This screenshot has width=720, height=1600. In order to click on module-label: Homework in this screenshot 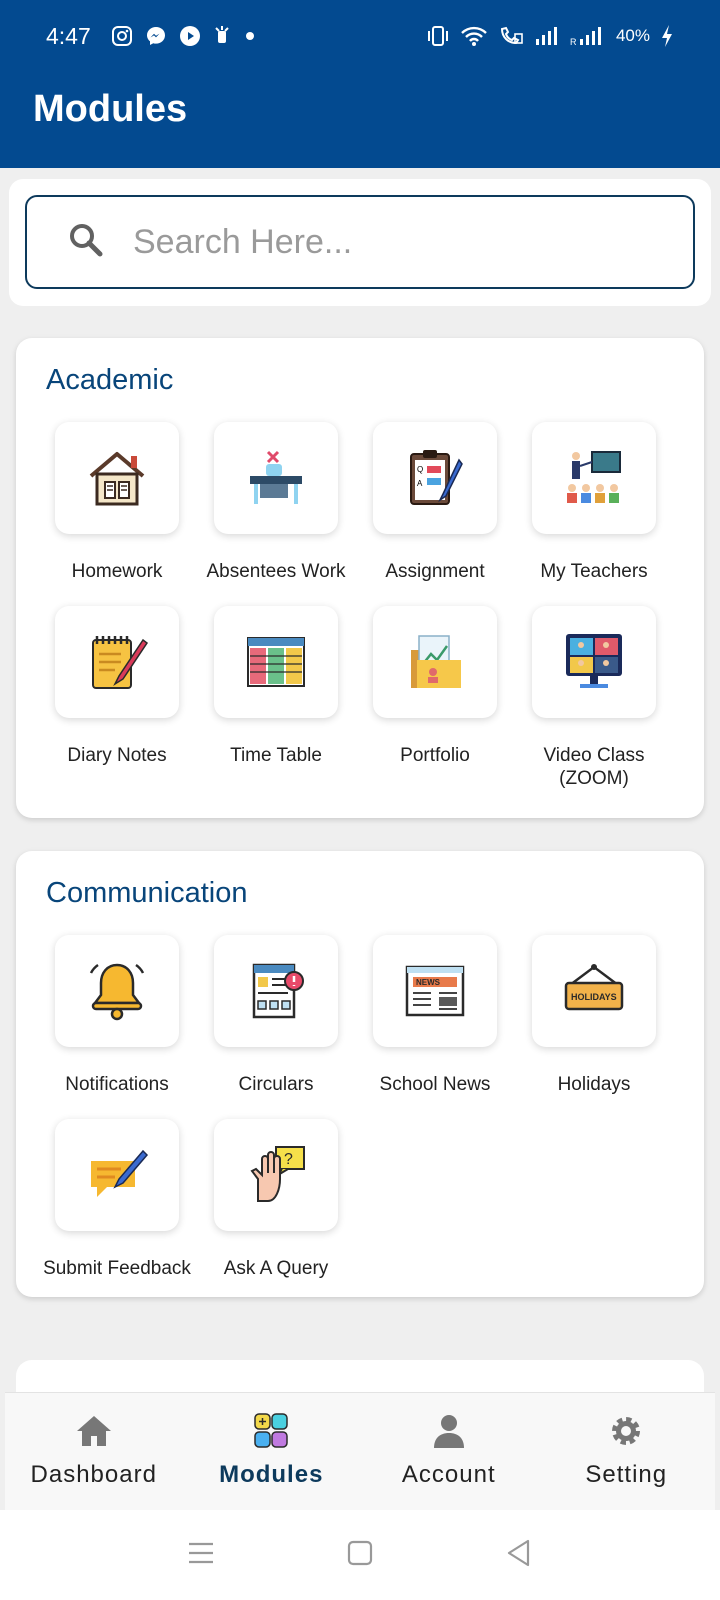, I will do `click(117, 571)`.